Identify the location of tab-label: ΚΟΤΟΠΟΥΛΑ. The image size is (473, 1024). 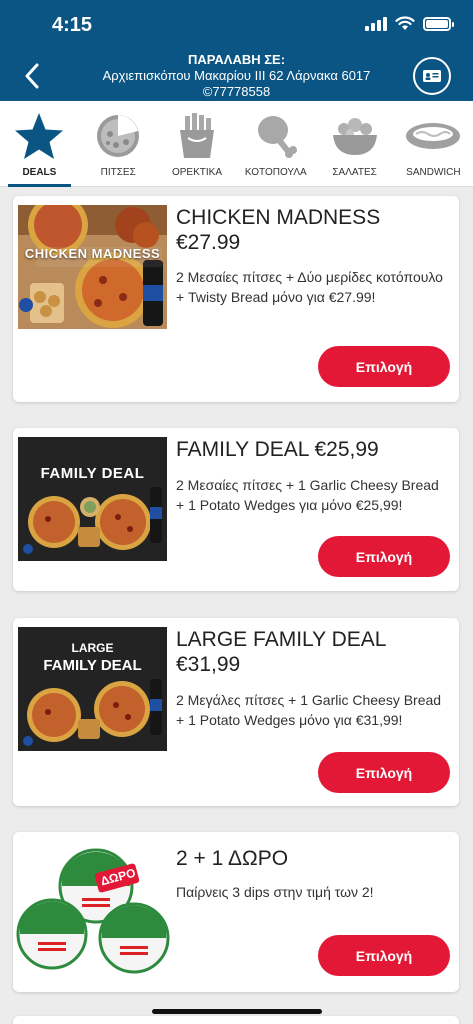
(275, 172).